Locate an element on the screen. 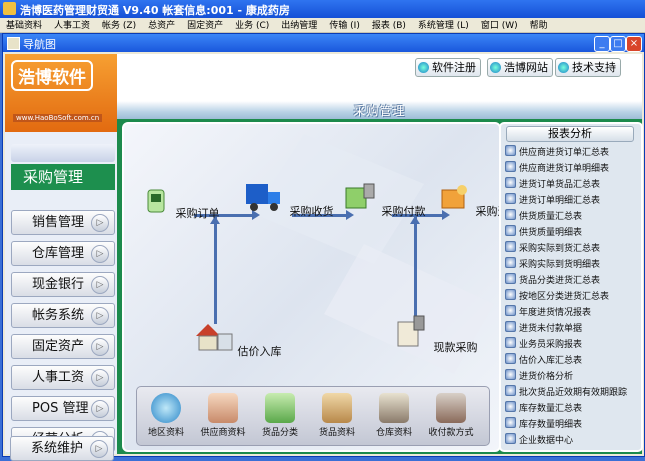 This screenshot has width=645, height=461. flow-node-purchase-order: 采购订单 is located at coordinates (181, 203).